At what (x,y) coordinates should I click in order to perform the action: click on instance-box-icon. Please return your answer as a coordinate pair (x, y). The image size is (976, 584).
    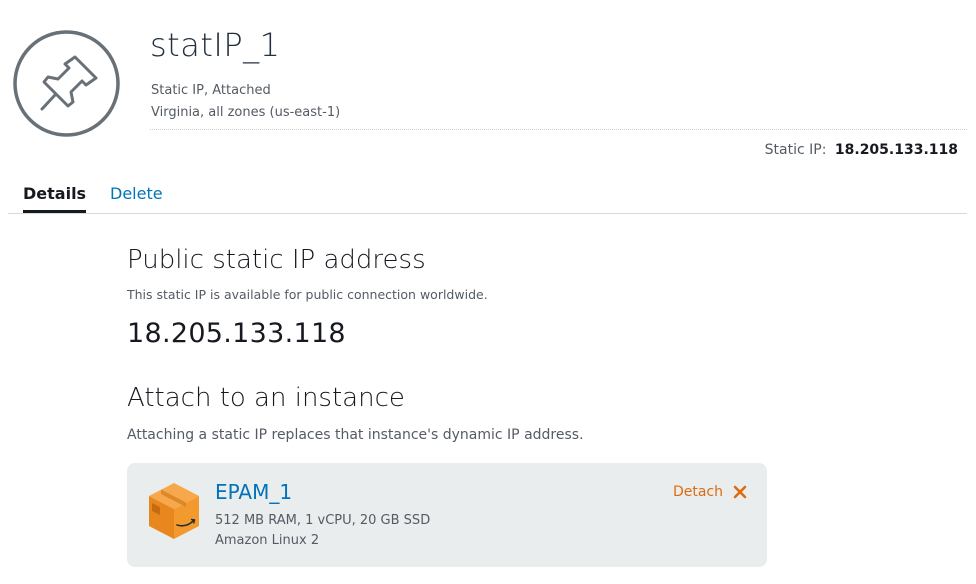
    Looking at the image, I should click on (174, 511).